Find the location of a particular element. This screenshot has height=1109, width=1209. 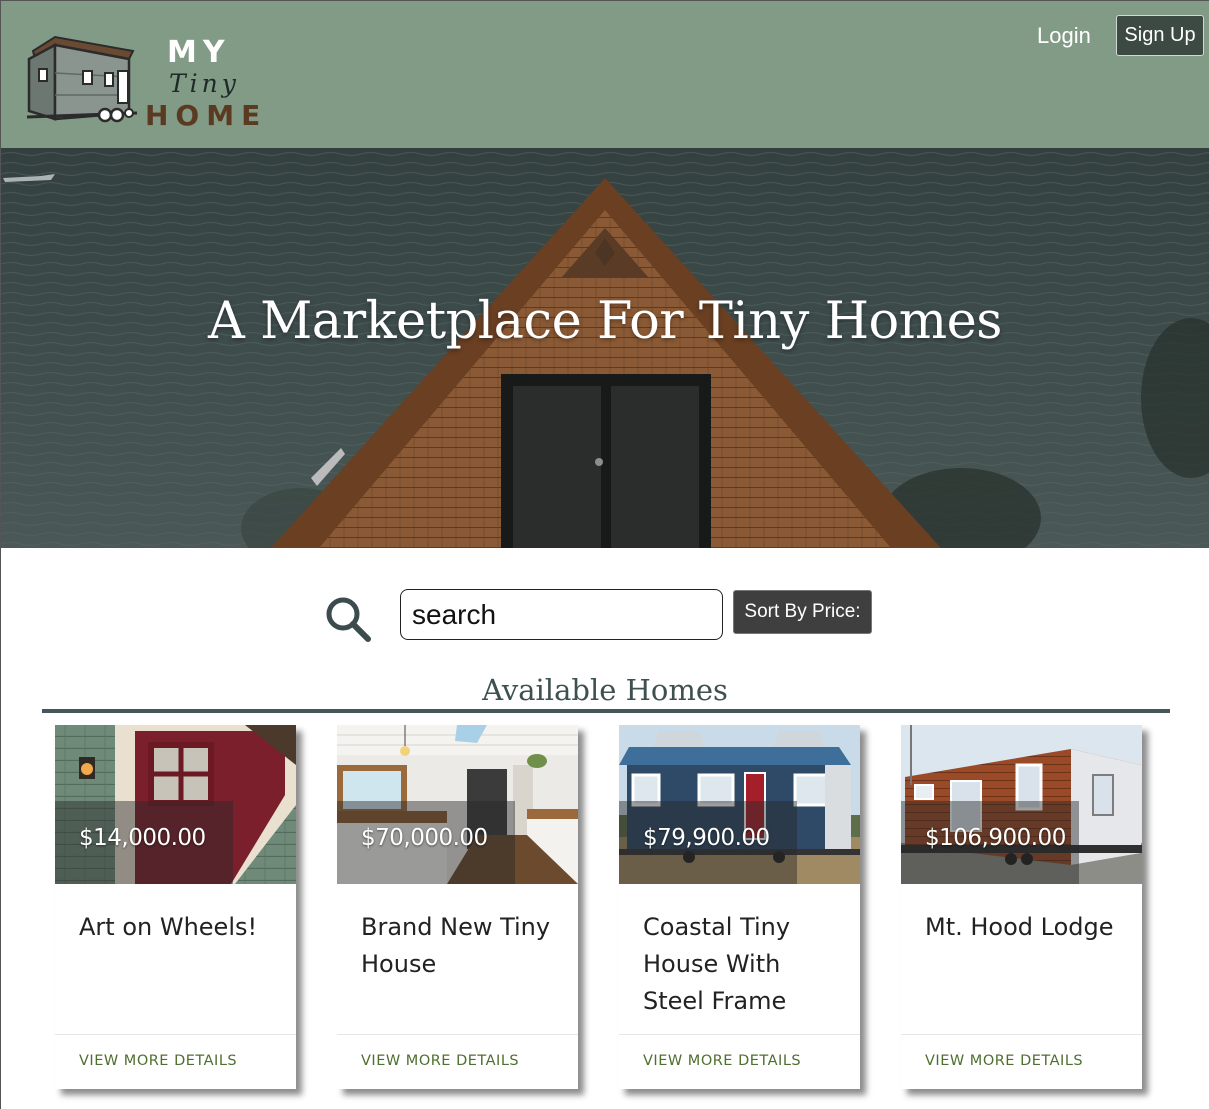

search-input is located at coordinates (561, 614).